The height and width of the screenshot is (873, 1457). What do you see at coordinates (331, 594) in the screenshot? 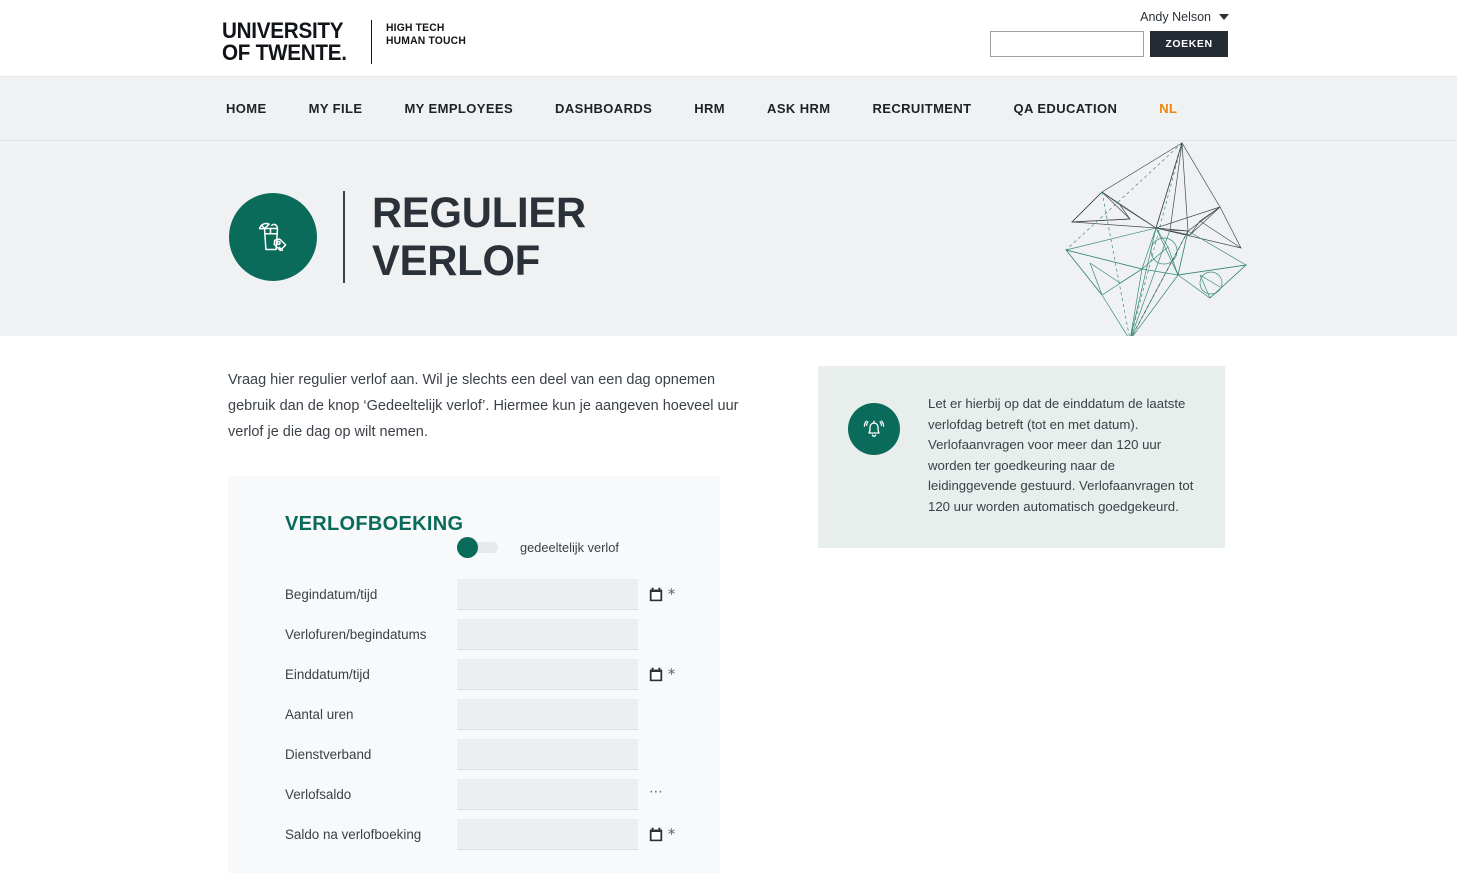
I see `field-label: Begindatum/tijd` at bounding box center [331, 594].